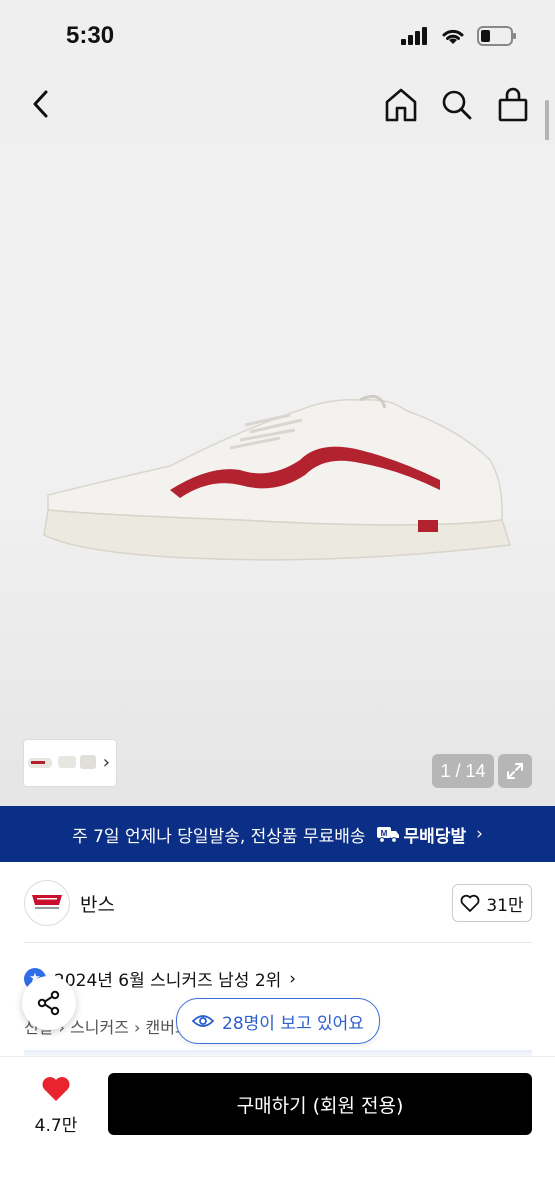 This screenshot has height=1201, width=555. I want to click on status-bar: 5:30, so click(277, 35).